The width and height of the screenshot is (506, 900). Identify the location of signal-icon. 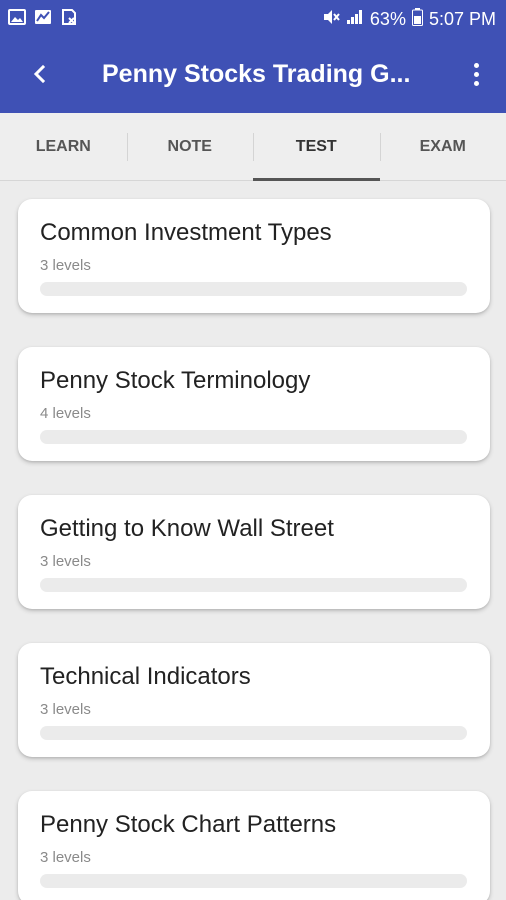
(355, 19).